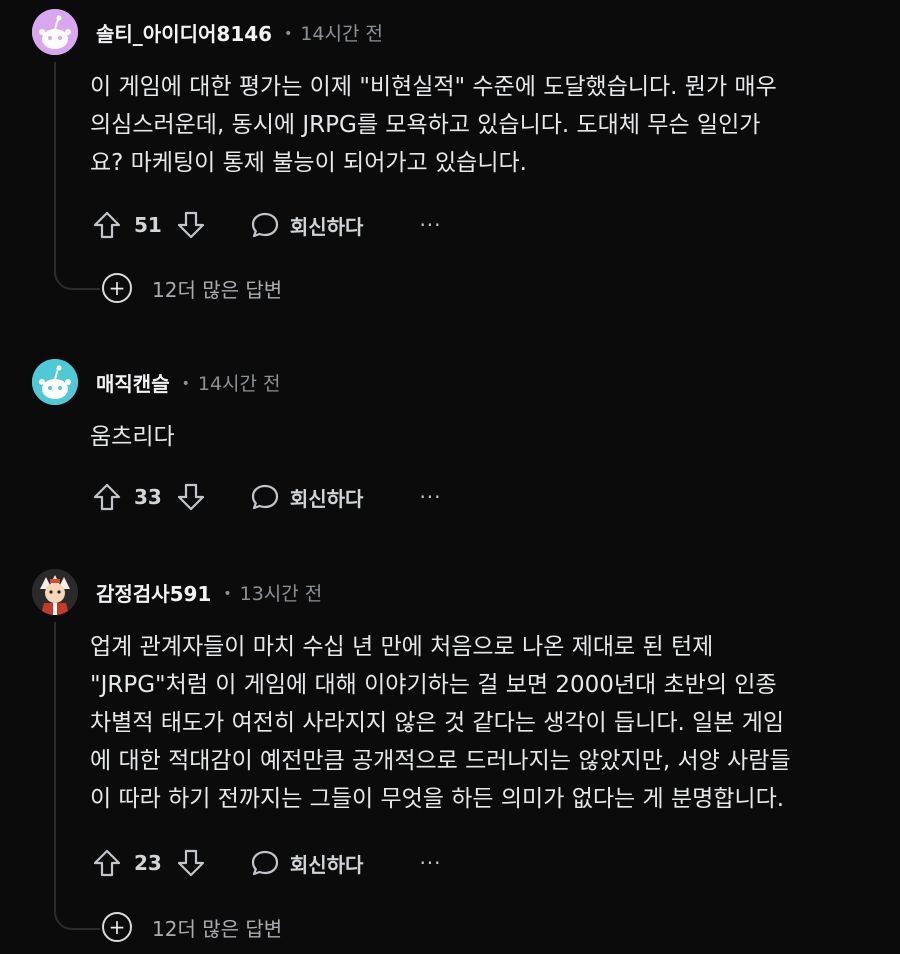 The width and height of the screenshot is (900, 954). I want to click on author-name: 매직캔슬, so click(133, 382).